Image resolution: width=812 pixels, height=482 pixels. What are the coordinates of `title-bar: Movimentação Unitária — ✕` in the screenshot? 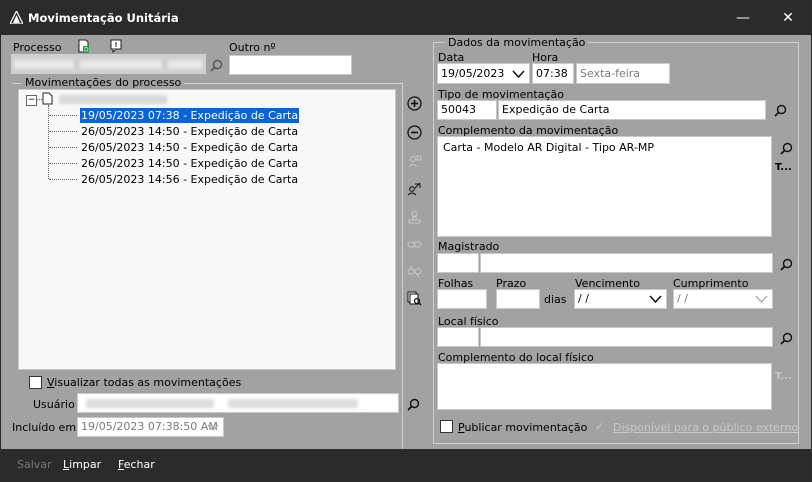 It's located at (406, 18).